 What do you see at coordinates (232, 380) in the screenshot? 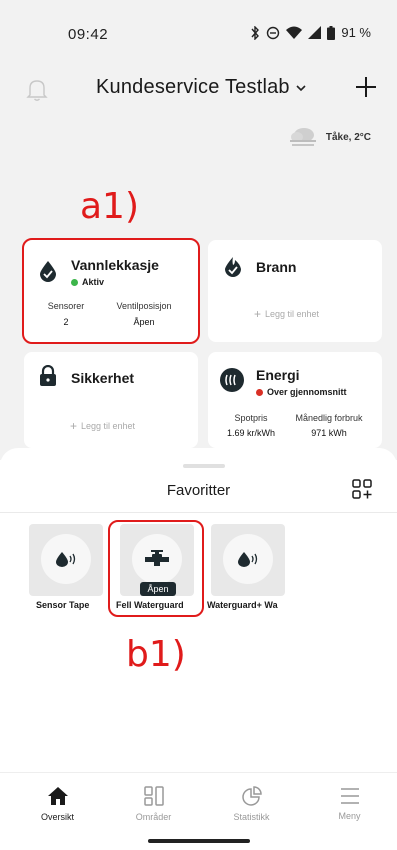
I see `energy-waves-icon` at bounding box center [232, 380].